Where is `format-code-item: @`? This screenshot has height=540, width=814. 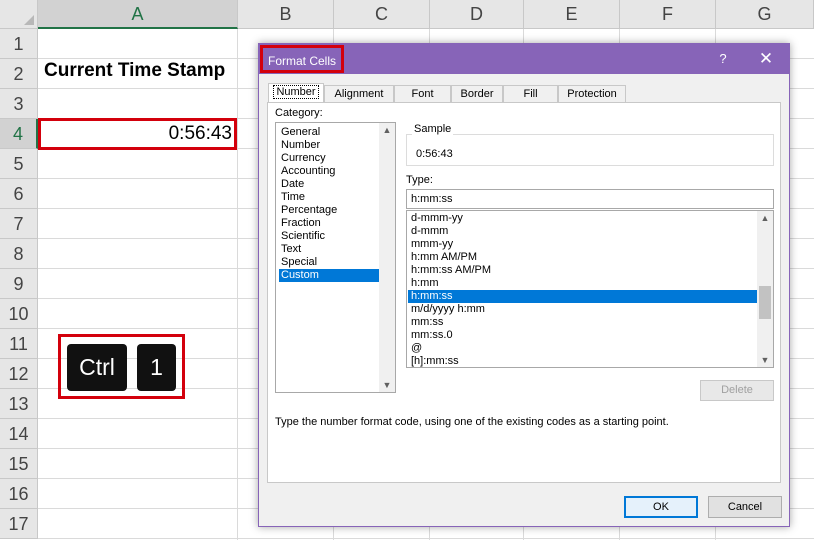 format-code-item: @ is located at coordinates (583, 348).